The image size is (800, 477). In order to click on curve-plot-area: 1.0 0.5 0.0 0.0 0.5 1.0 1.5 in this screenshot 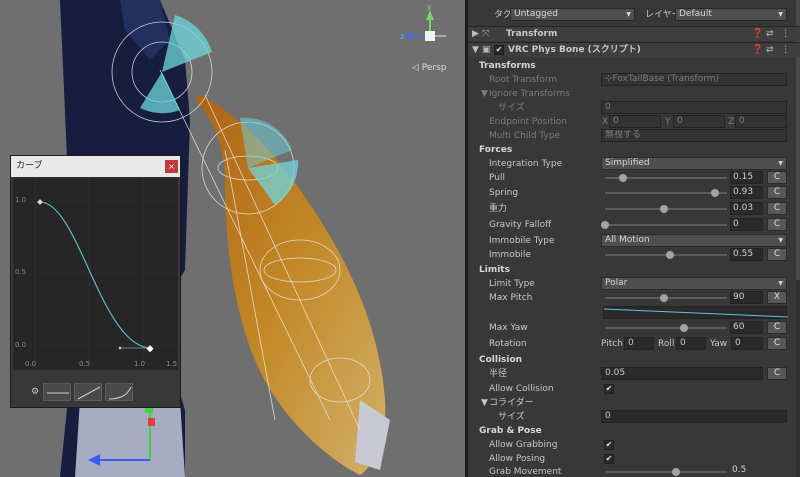, I will do `click(95, 274)`.